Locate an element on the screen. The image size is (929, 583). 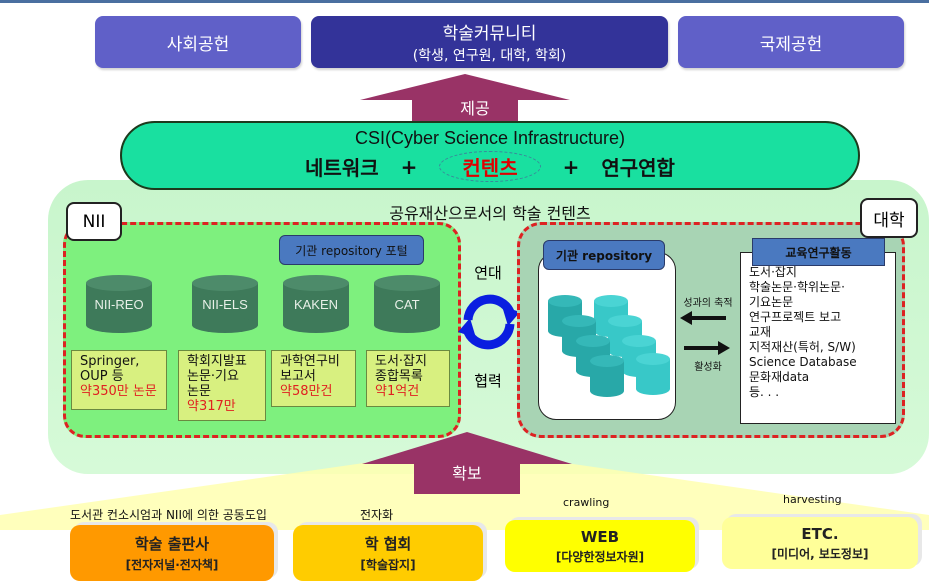
database-label: CAT is located at coordinates (407, 304).